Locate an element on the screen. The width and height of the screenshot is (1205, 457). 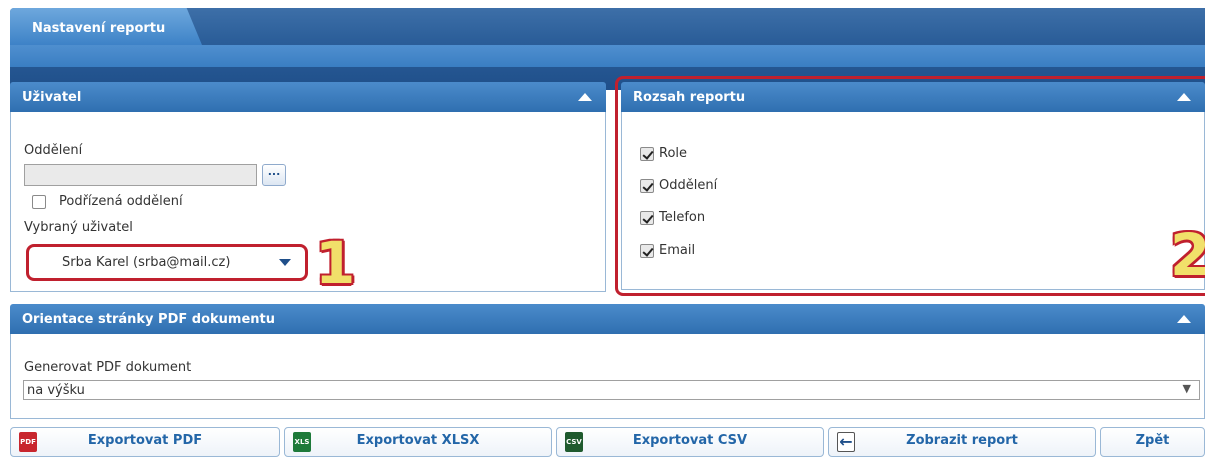
generate-pdf-label: Generovat PDF dokument is located at coordinates (108, 367).